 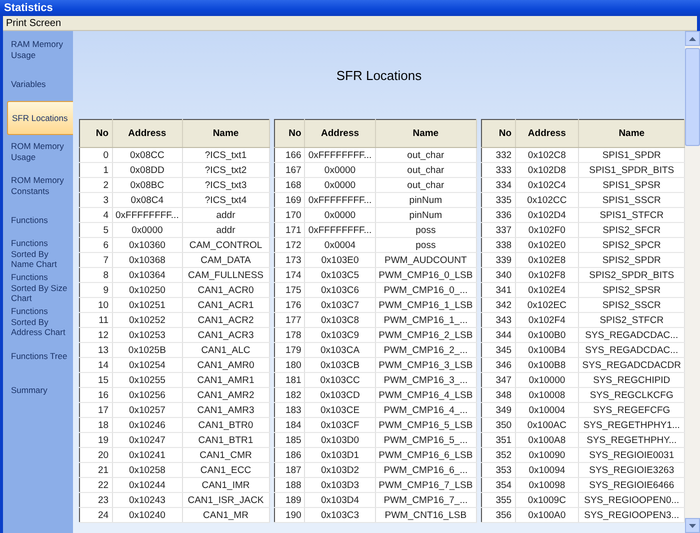 I want to click on table-cell: 347, so click(x=498, y=380).